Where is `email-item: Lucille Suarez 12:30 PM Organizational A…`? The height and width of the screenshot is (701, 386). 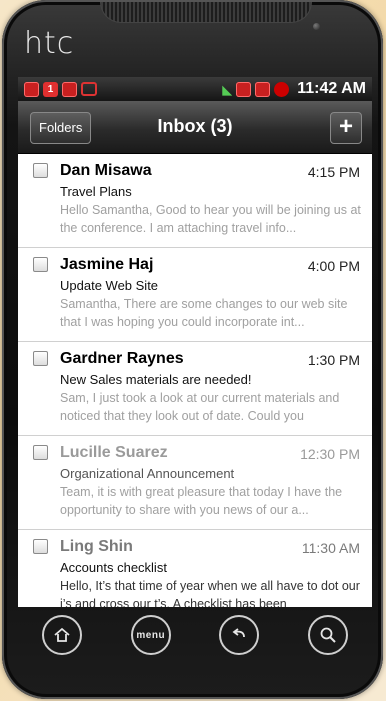 email-item: Lucille Suarez 12:30 PM Organizational A… is located at coordinates (195, 483).